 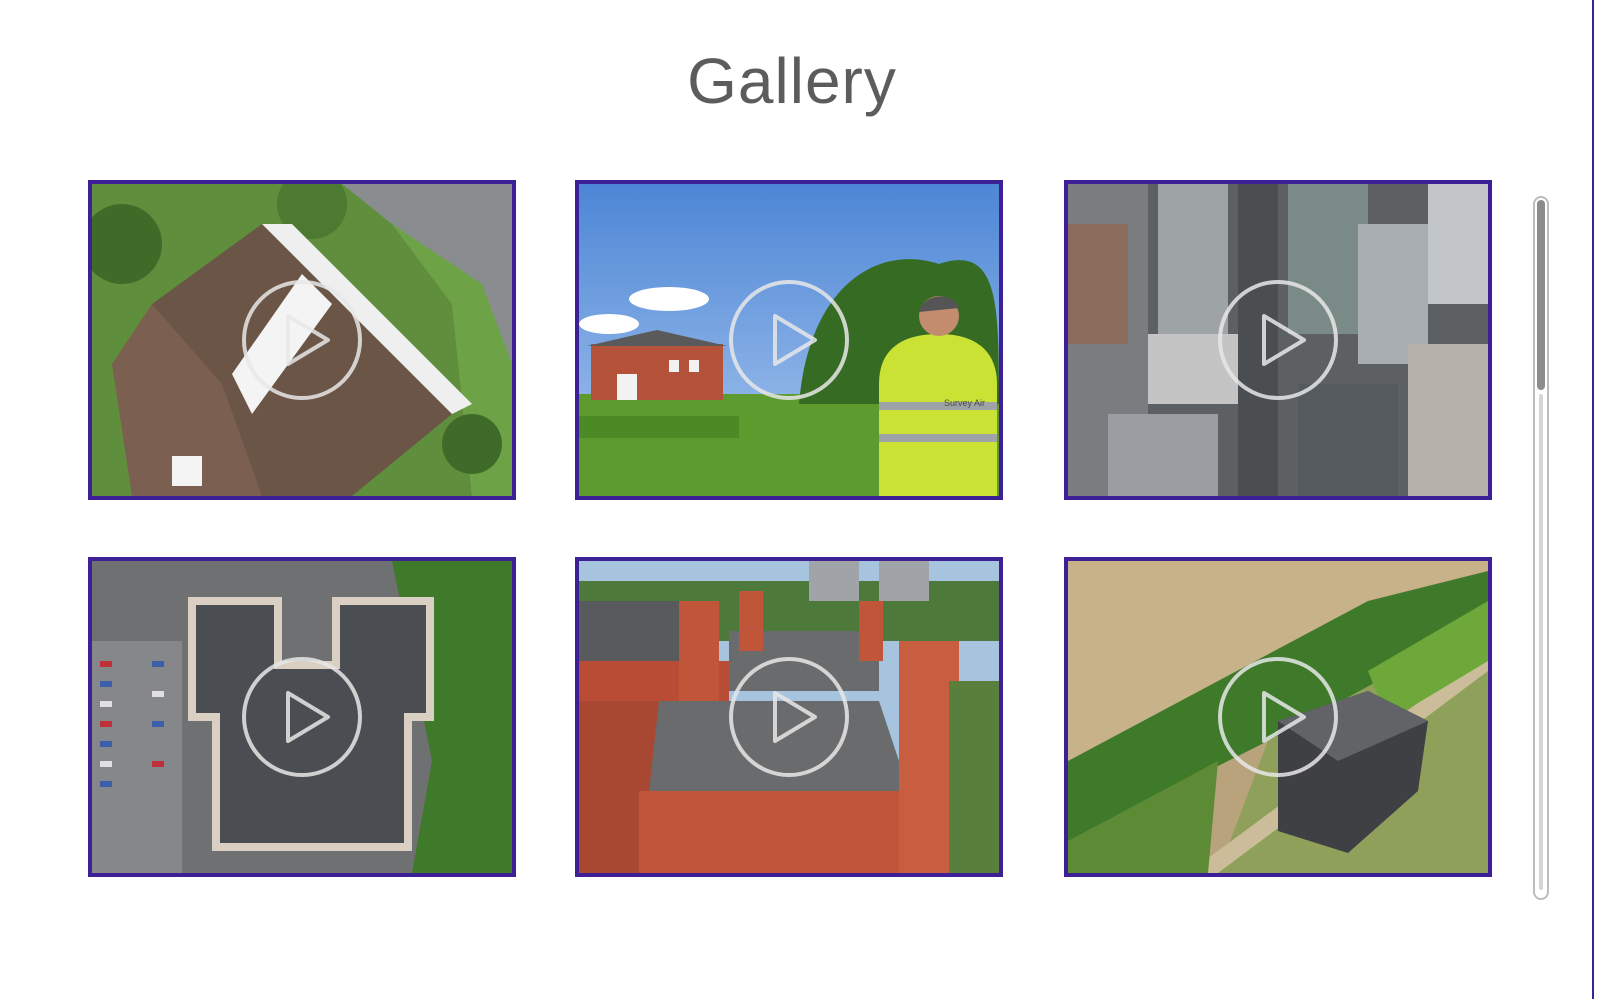 What do you see at coordinates (1541, 295) in the screenshot?
I see `scrollbar-thumb` at bounding box center [1541, 295].